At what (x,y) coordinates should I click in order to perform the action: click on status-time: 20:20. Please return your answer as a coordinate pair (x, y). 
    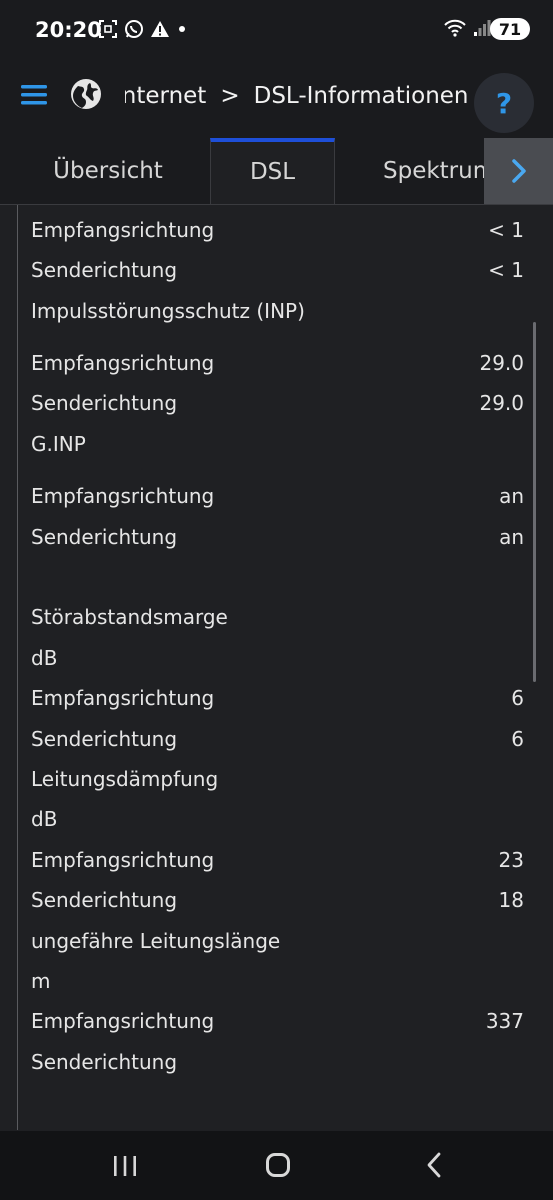
    Looking at the image, I should click on (68, 30).